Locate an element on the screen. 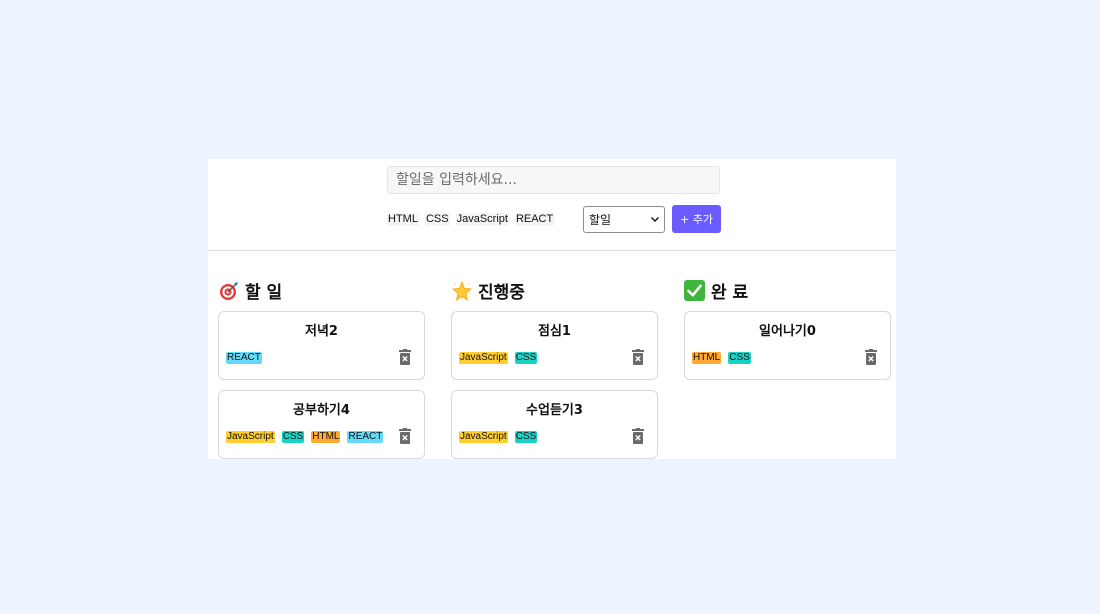  column-title: 진행중 is located at coordinates (501, 293).